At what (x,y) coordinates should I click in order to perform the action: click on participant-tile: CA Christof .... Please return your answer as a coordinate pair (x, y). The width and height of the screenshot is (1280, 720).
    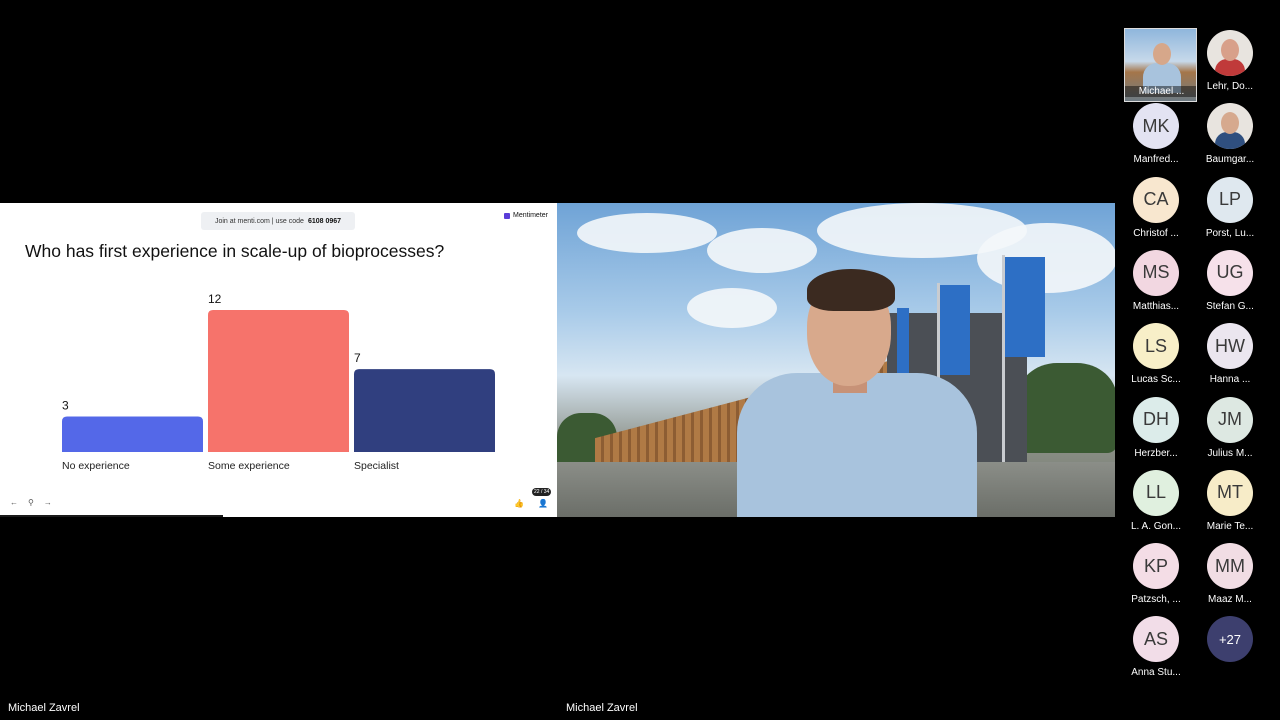
    Looking at the image, I should click on (1156, 208).